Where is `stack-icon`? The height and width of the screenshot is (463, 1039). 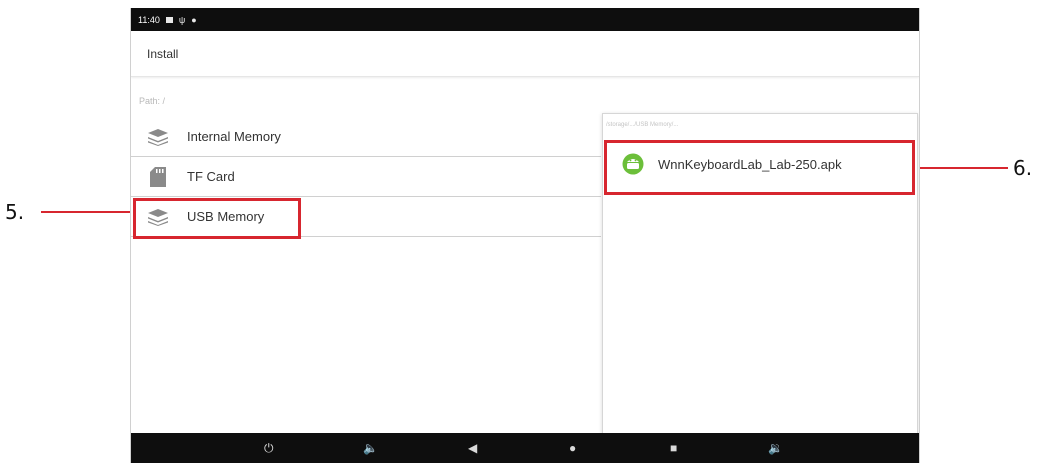 stack-icon is located at coordinates (158, 137).